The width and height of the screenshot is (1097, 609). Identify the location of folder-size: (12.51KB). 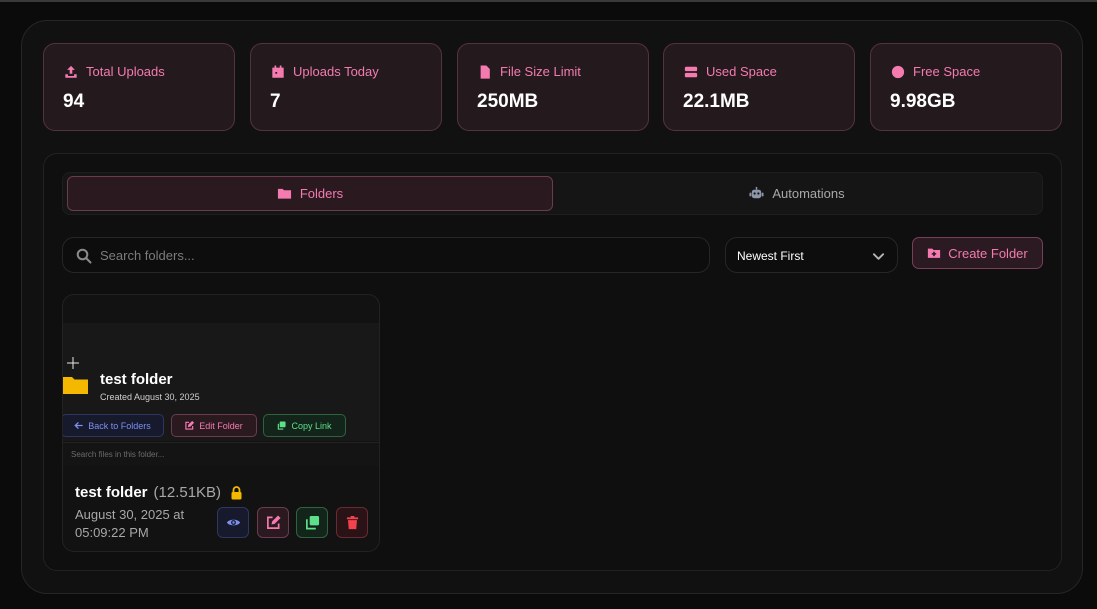
(187, 492).